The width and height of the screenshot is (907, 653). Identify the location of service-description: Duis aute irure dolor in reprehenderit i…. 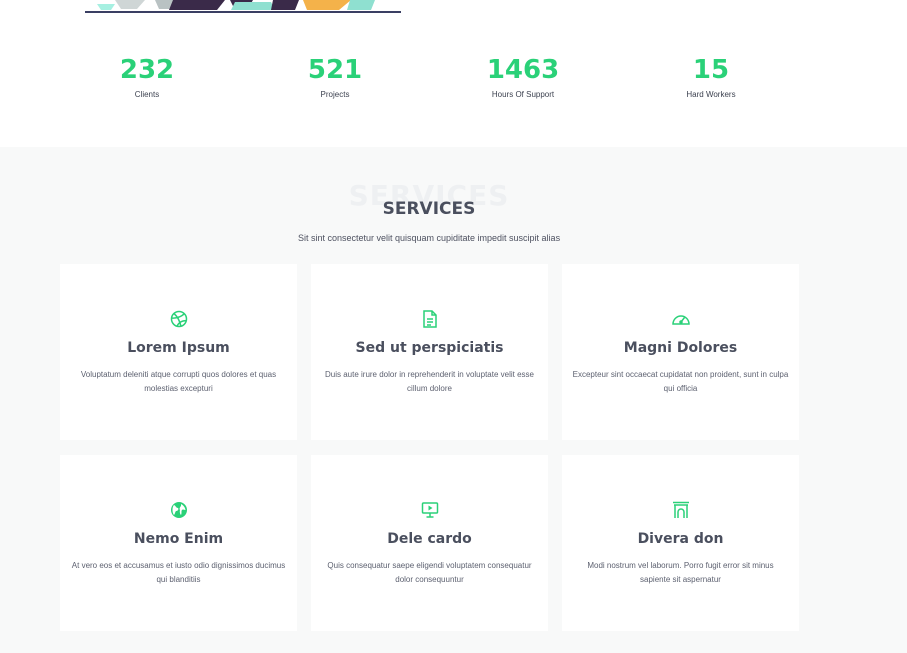
(429, 381).